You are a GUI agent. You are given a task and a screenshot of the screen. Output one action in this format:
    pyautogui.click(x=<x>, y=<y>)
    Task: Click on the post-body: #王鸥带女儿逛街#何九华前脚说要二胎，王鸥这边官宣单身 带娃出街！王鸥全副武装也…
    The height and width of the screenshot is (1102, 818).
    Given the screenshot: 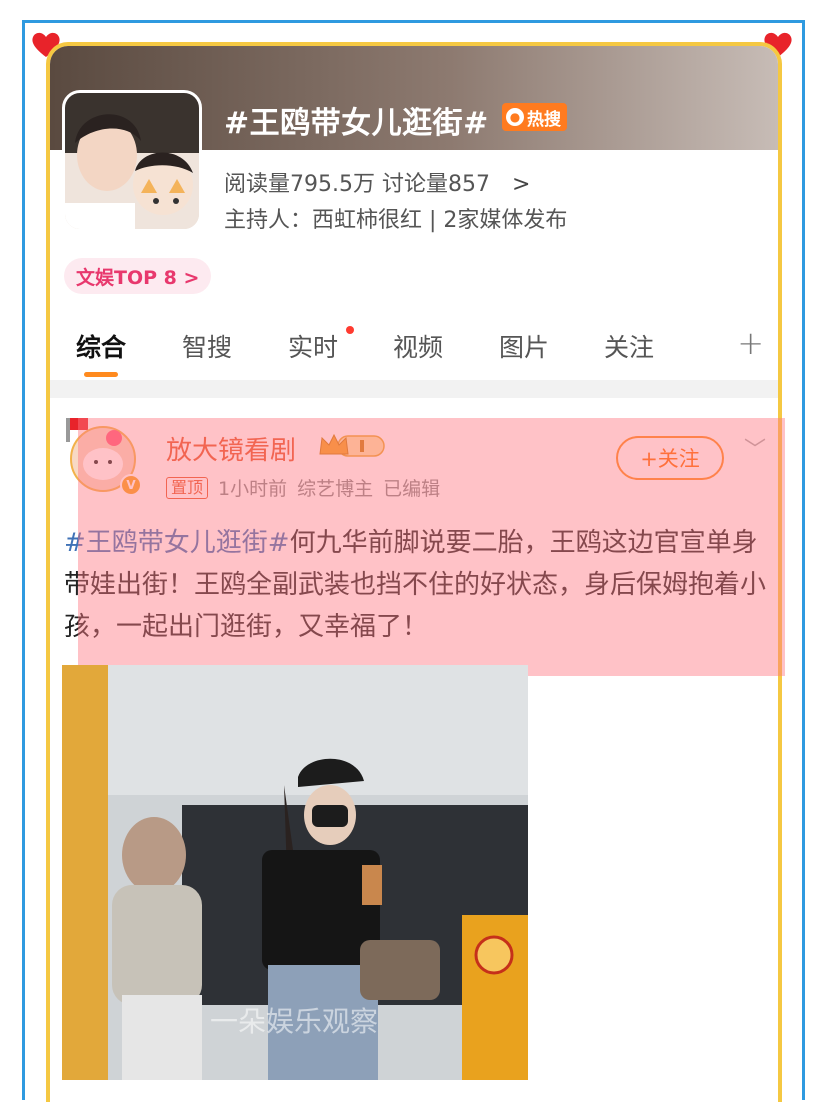 What is the action you would take?
    pyautogui.click(x=420, y=585)
    